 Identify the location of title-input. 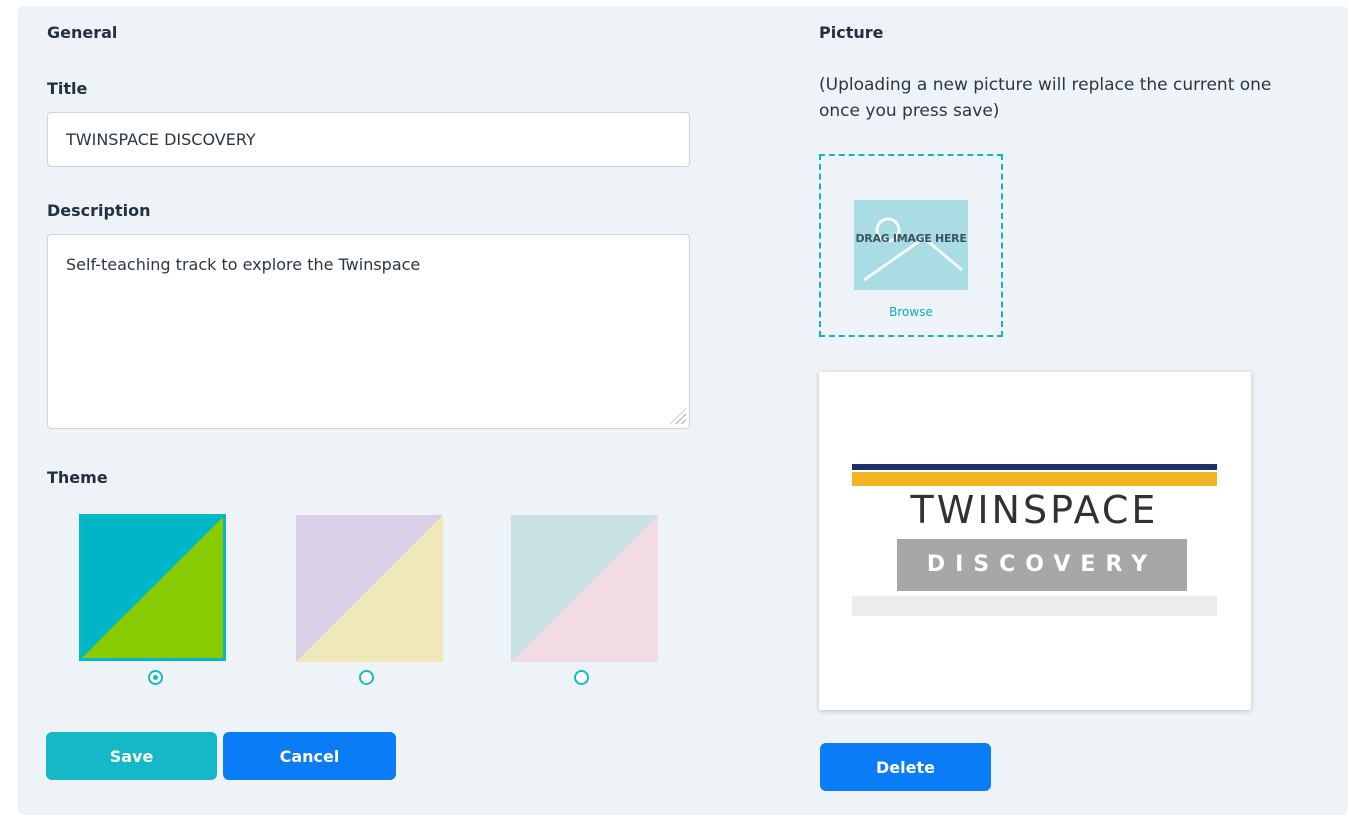
(368, 139).